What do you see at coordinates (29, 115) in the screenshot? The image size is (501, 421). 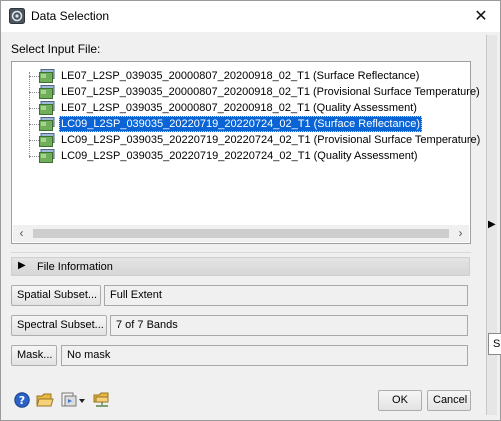 I see `tree-connector` at bounding box center [29, 115].